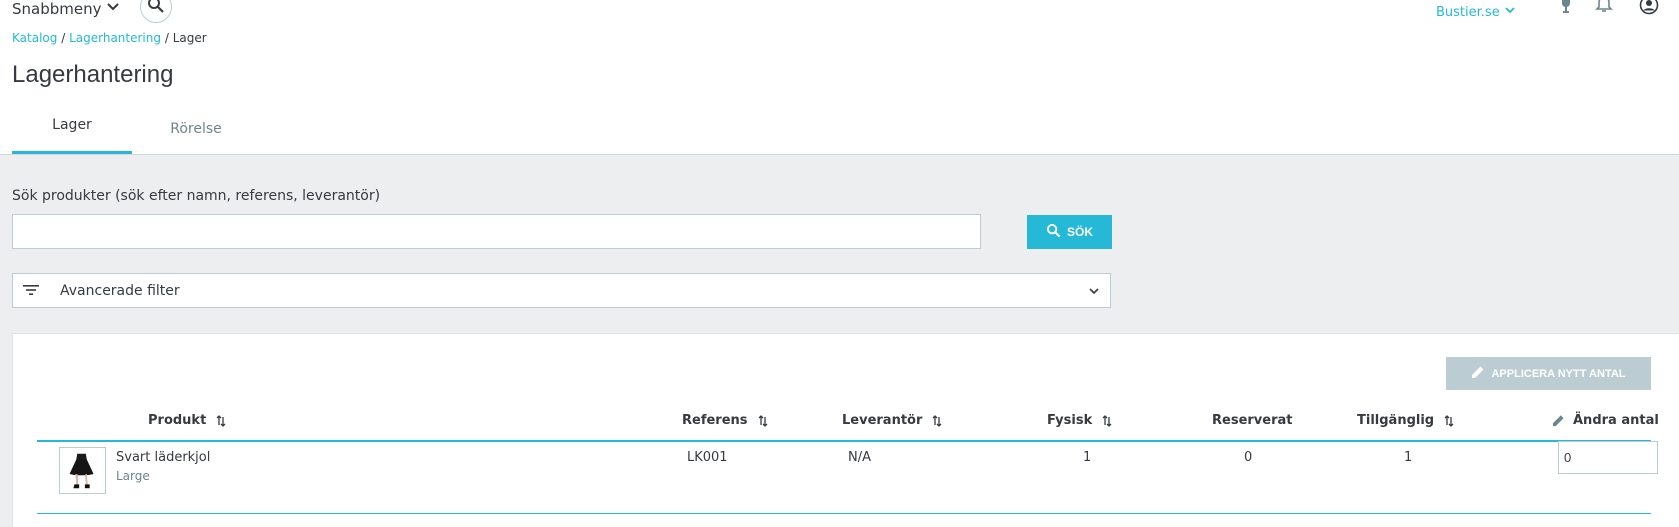  What do you see at coordinates (707, 457) in the screenshot?
I see `cell-reference: LK001` at bounding box center [707, 457].